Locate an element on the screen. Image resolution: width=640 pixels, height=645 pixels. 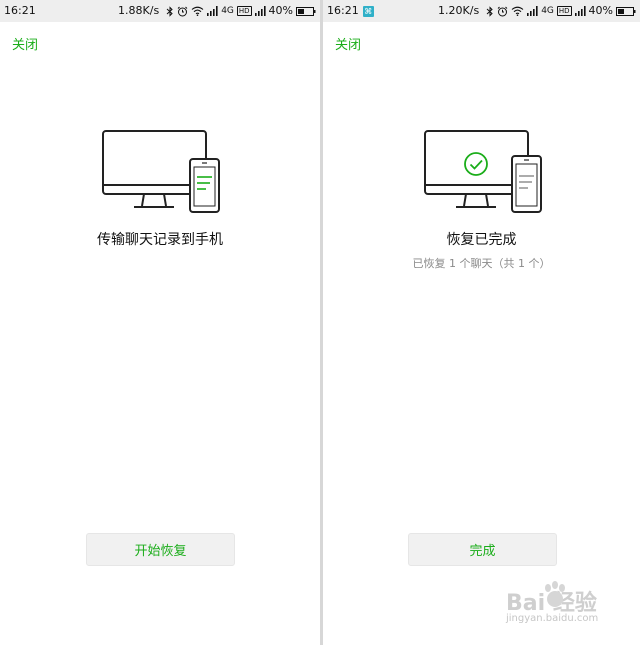
network-speed: 1.88K/s is located at coordinates (139, 10).